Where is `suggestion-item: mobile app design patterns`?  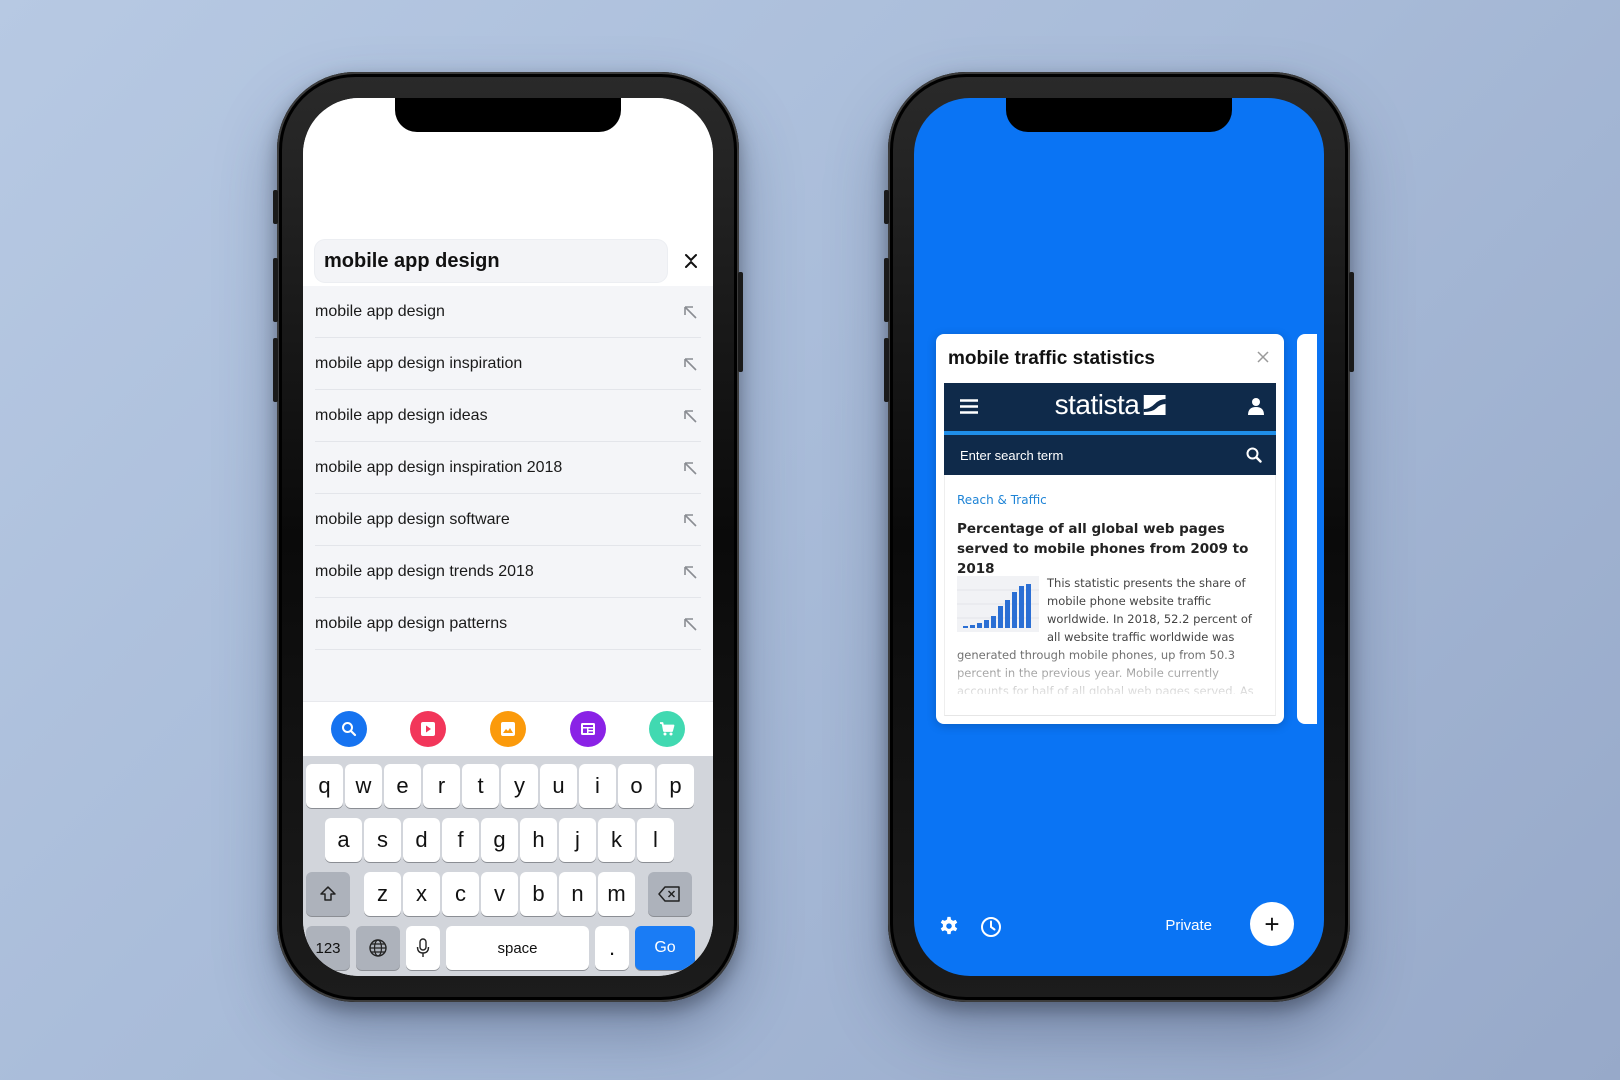 suggestion-item: mobile app design patterns is located at coordinates (508, 624).